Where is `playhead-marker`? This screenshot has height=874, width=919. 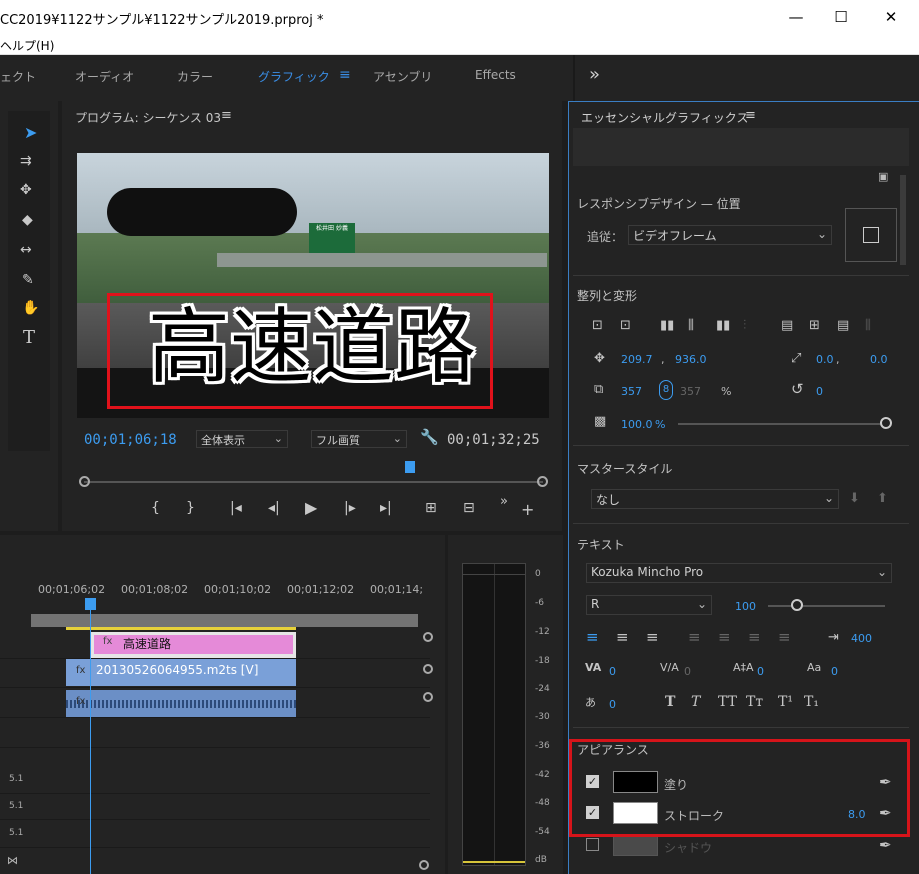 playhead-marker is located at coordinates (410, 467).